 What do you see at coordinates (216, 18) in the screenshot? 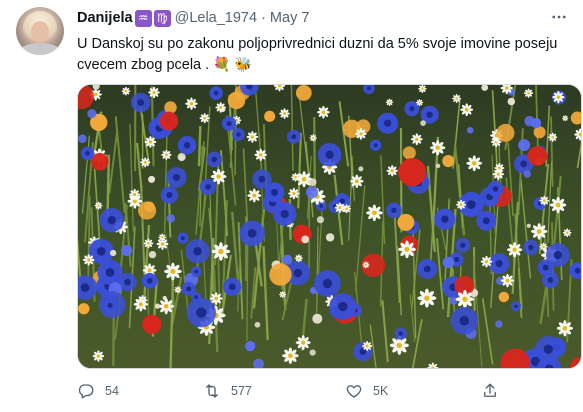
I see `user-handle: @Lela_1974` at bounding box center [216, 18].